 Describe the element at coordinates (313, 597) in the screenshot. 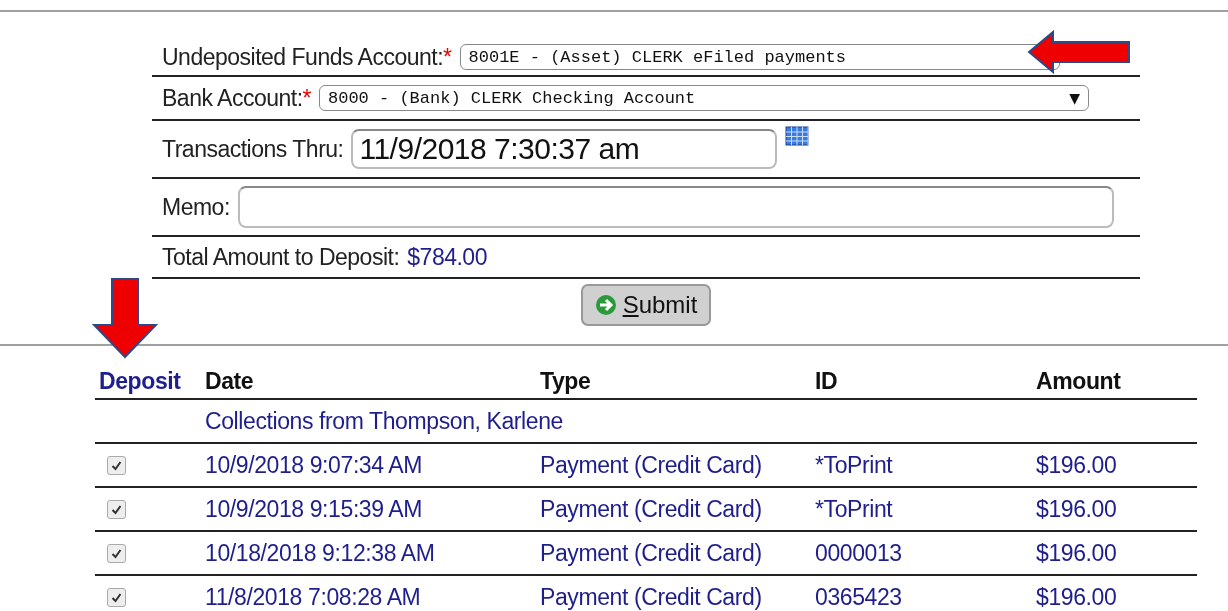

I see `table-cell-text: 11/8/2018 7:08:28 AM` at that location.